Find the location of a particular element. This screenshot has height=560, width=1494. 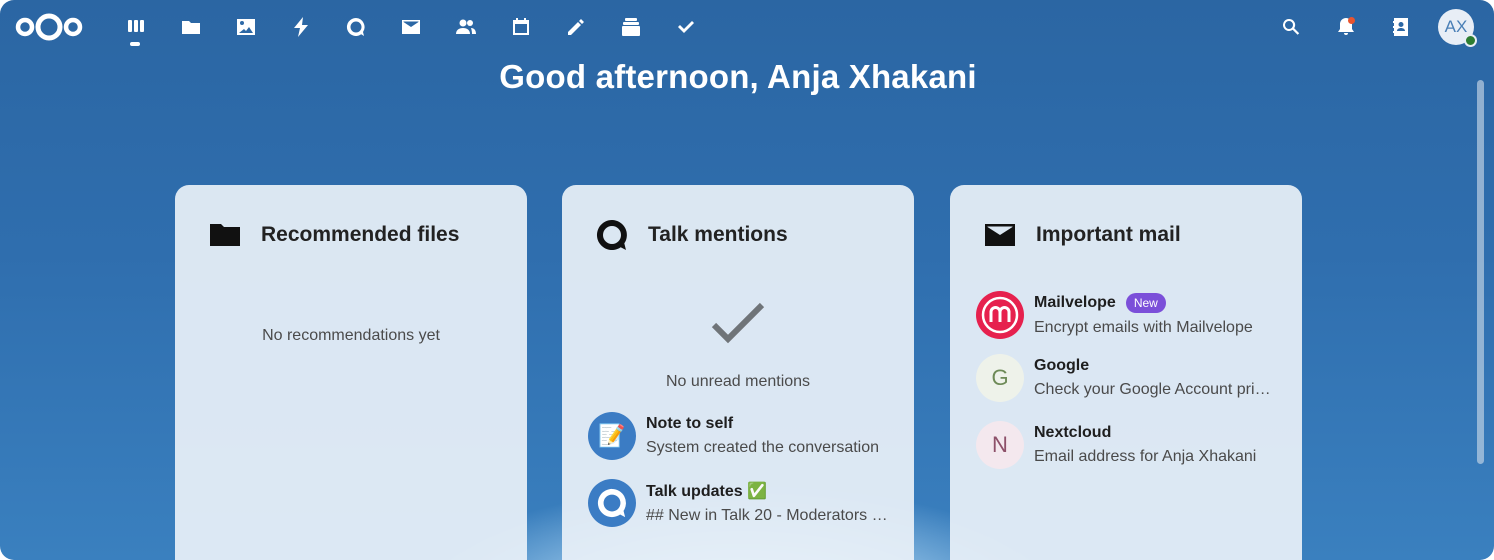

nav-tasks is located at coordinates (685, 27).